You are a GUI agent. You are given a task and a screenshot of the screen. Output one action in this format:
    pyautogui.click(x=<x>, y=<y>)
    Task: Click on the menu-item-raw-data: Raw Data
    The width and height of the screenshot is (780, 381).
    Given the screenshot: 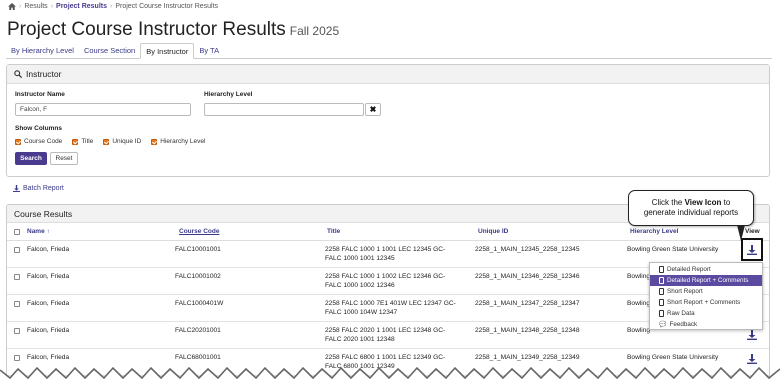 What is the action you would take?
    pyautogui.click(x=706, y=313)
    